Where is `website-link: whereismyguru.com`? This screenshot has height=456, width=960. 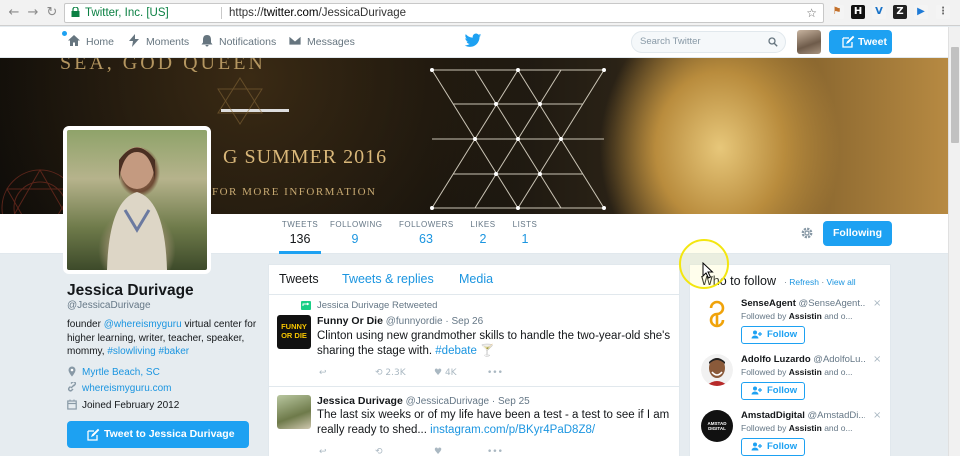
website-link: whereismyguru.com is located at coordinates (126, 388).